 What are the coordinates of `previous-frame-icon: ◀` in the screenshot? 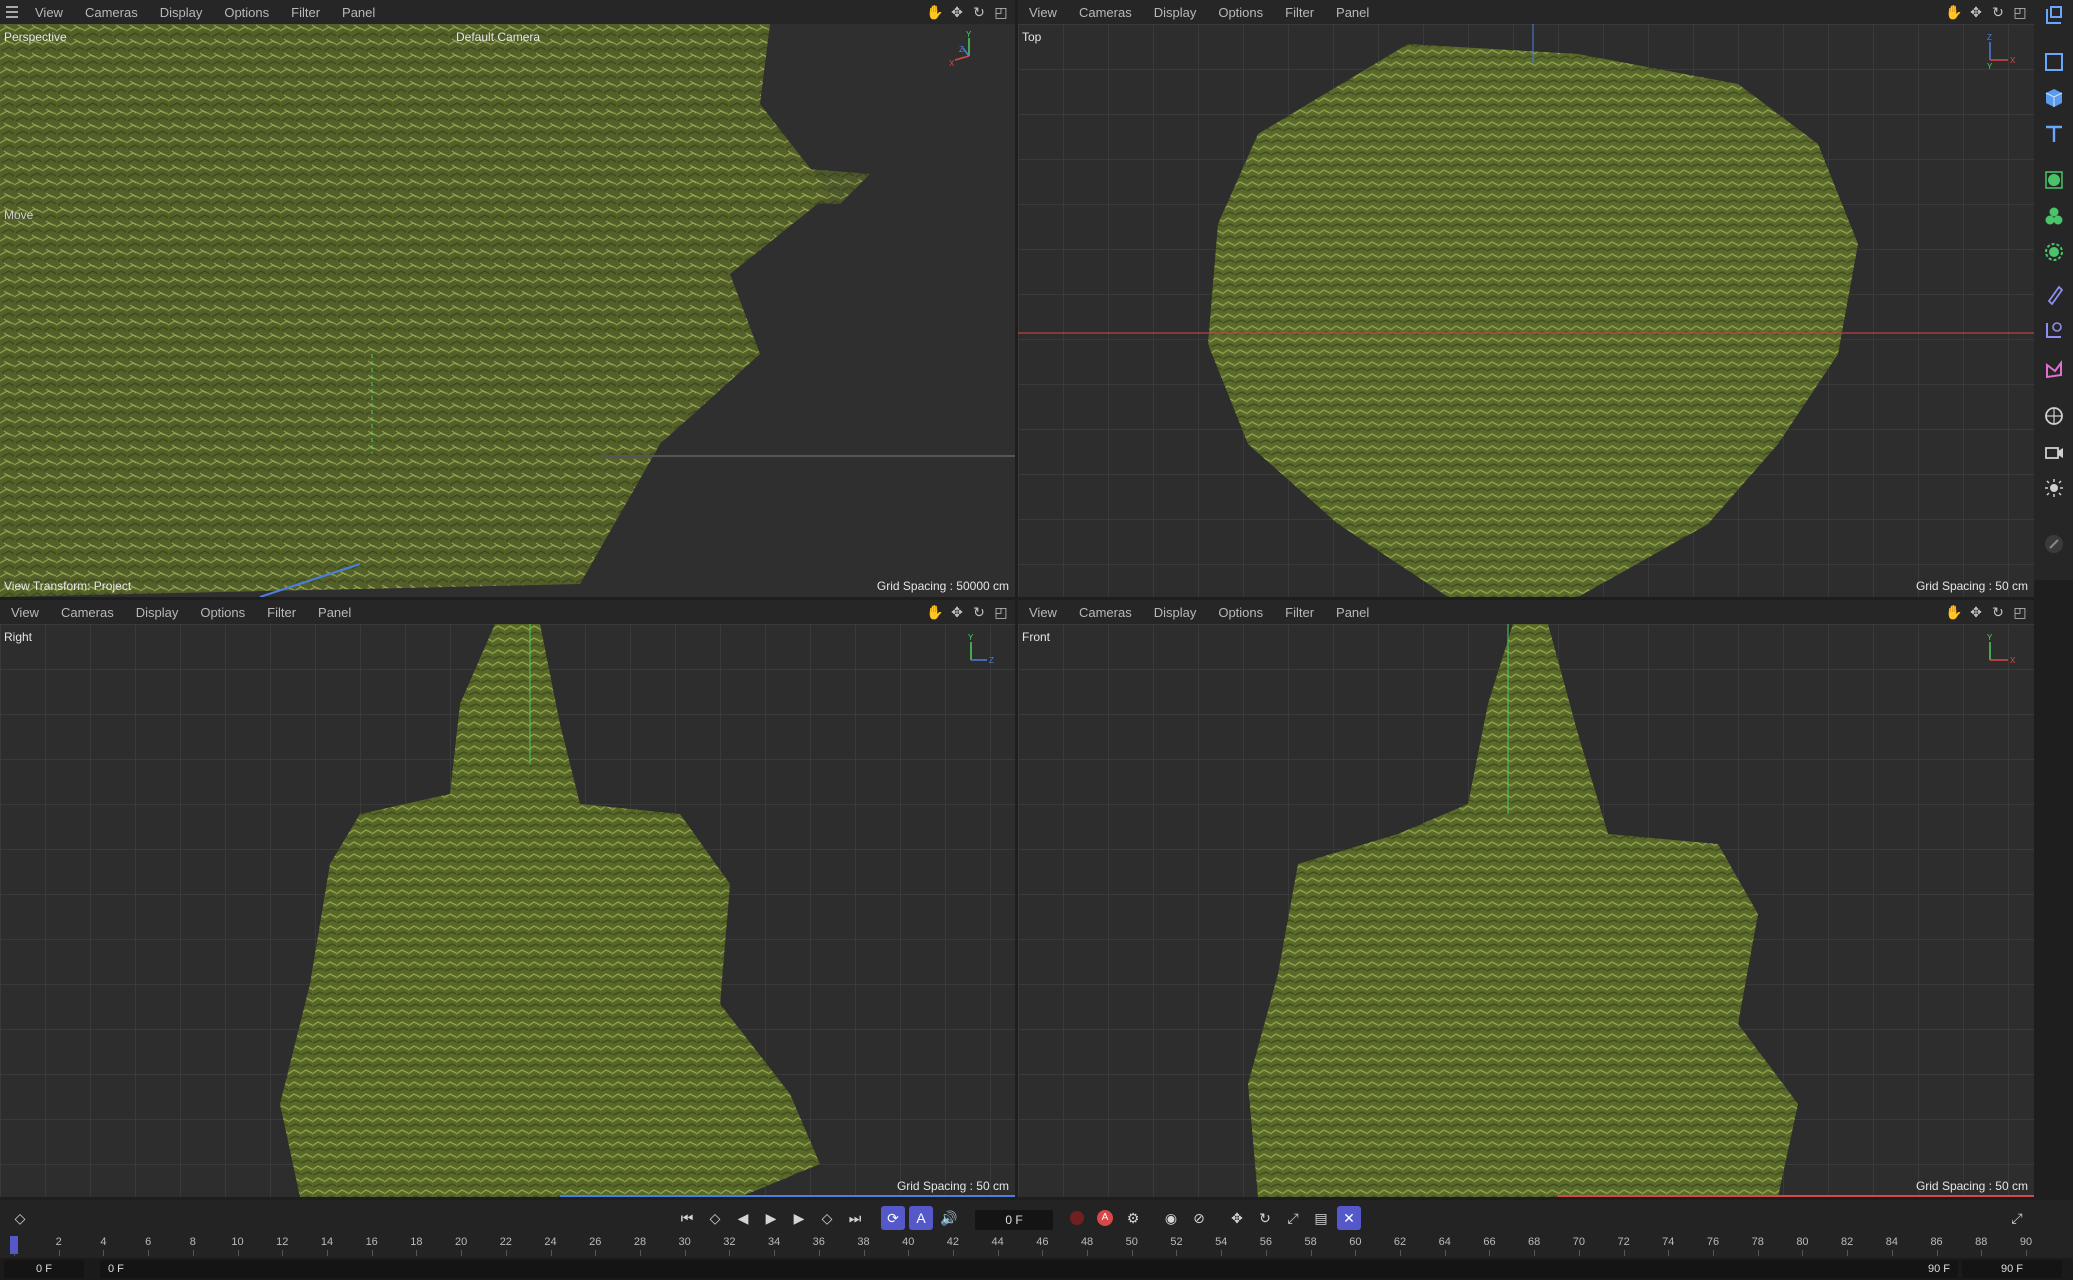 It's located at (743, 1218).